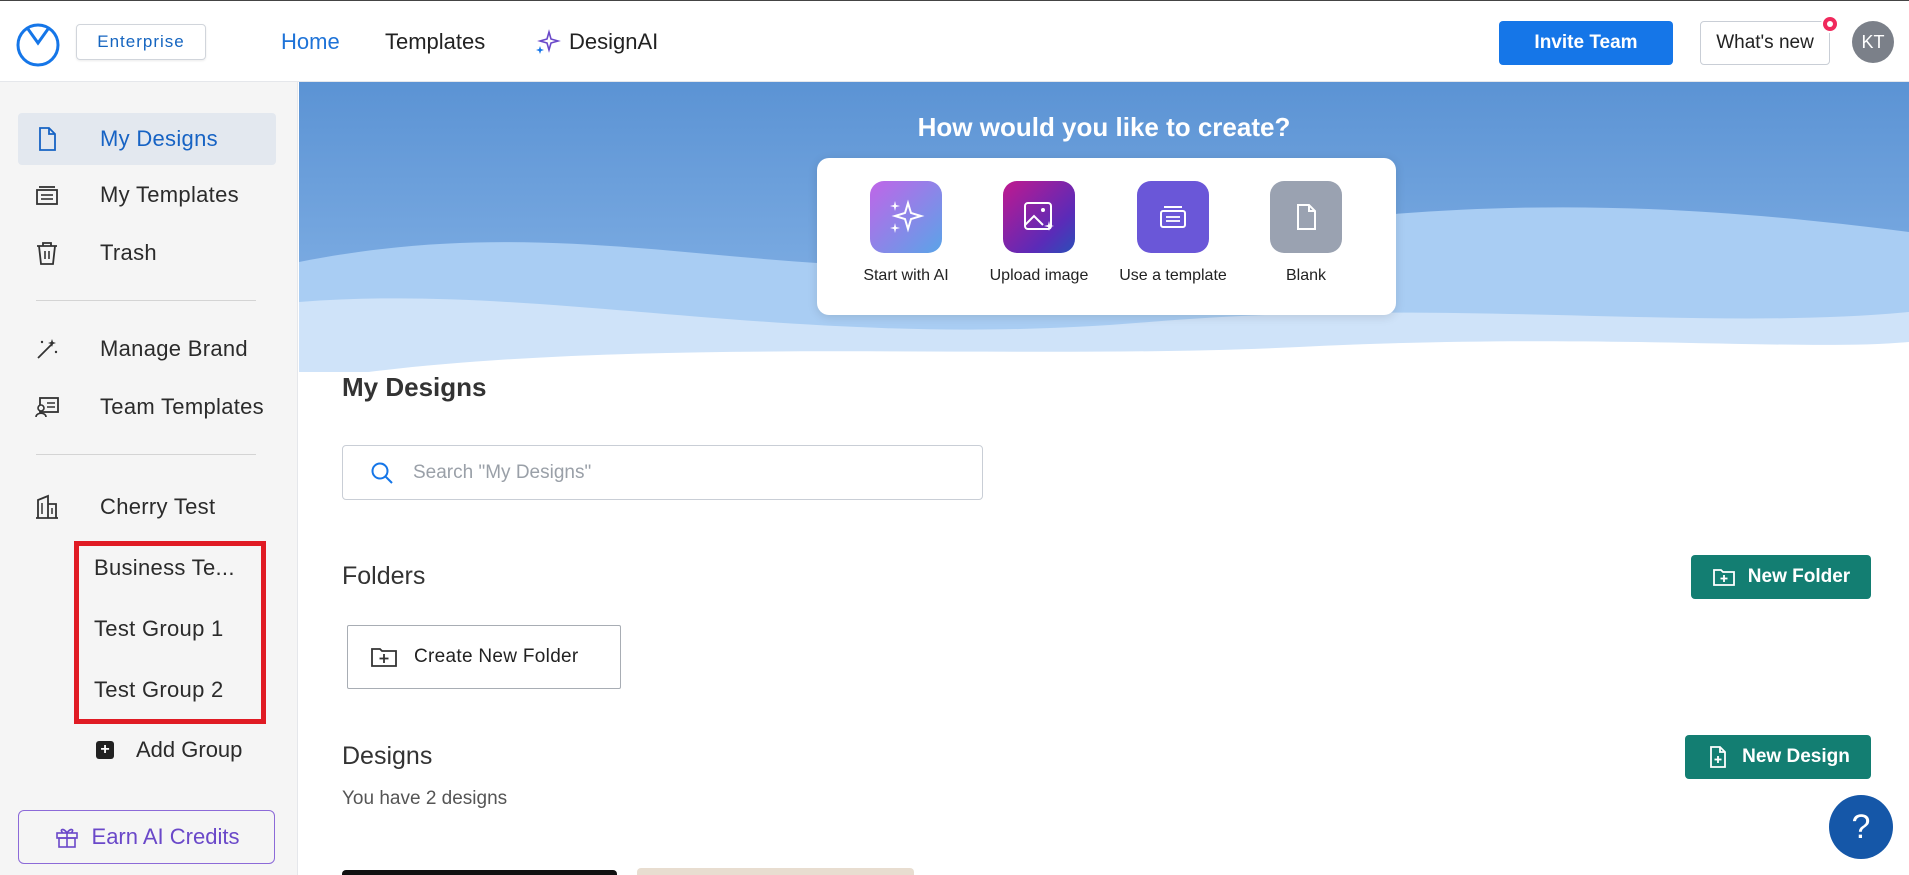  Describe the element at coordinates (47, 195) in the screenshot. I see `templates-icon` at that location.